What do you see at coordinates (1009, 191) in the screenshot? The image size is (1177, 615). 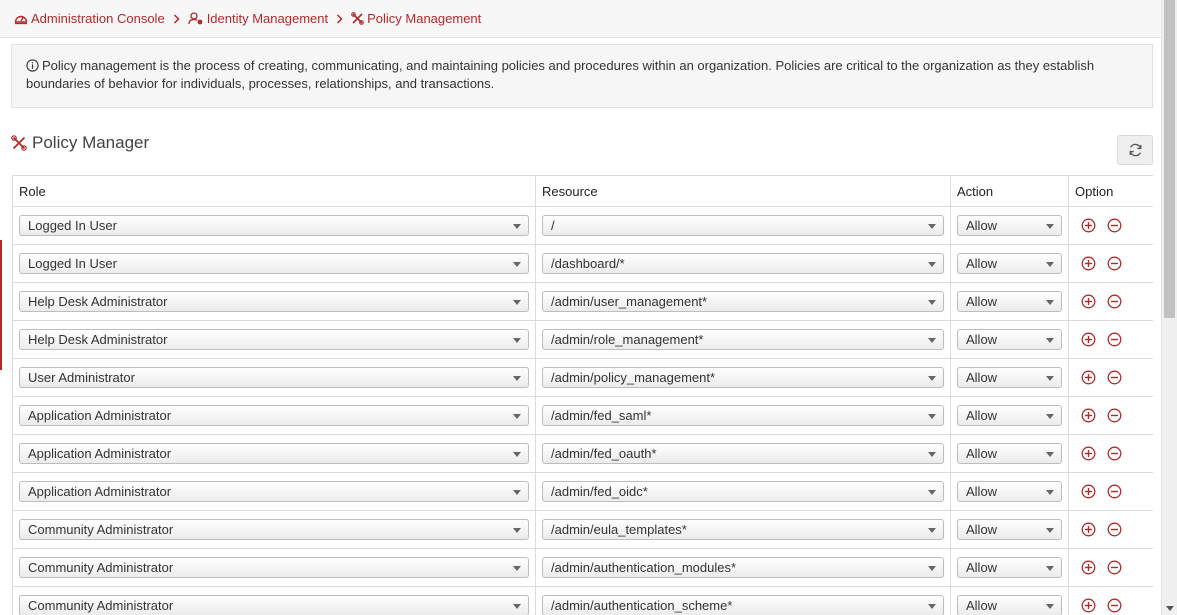 I see `column-header-action: Action` at bounding box center [1009, 191].